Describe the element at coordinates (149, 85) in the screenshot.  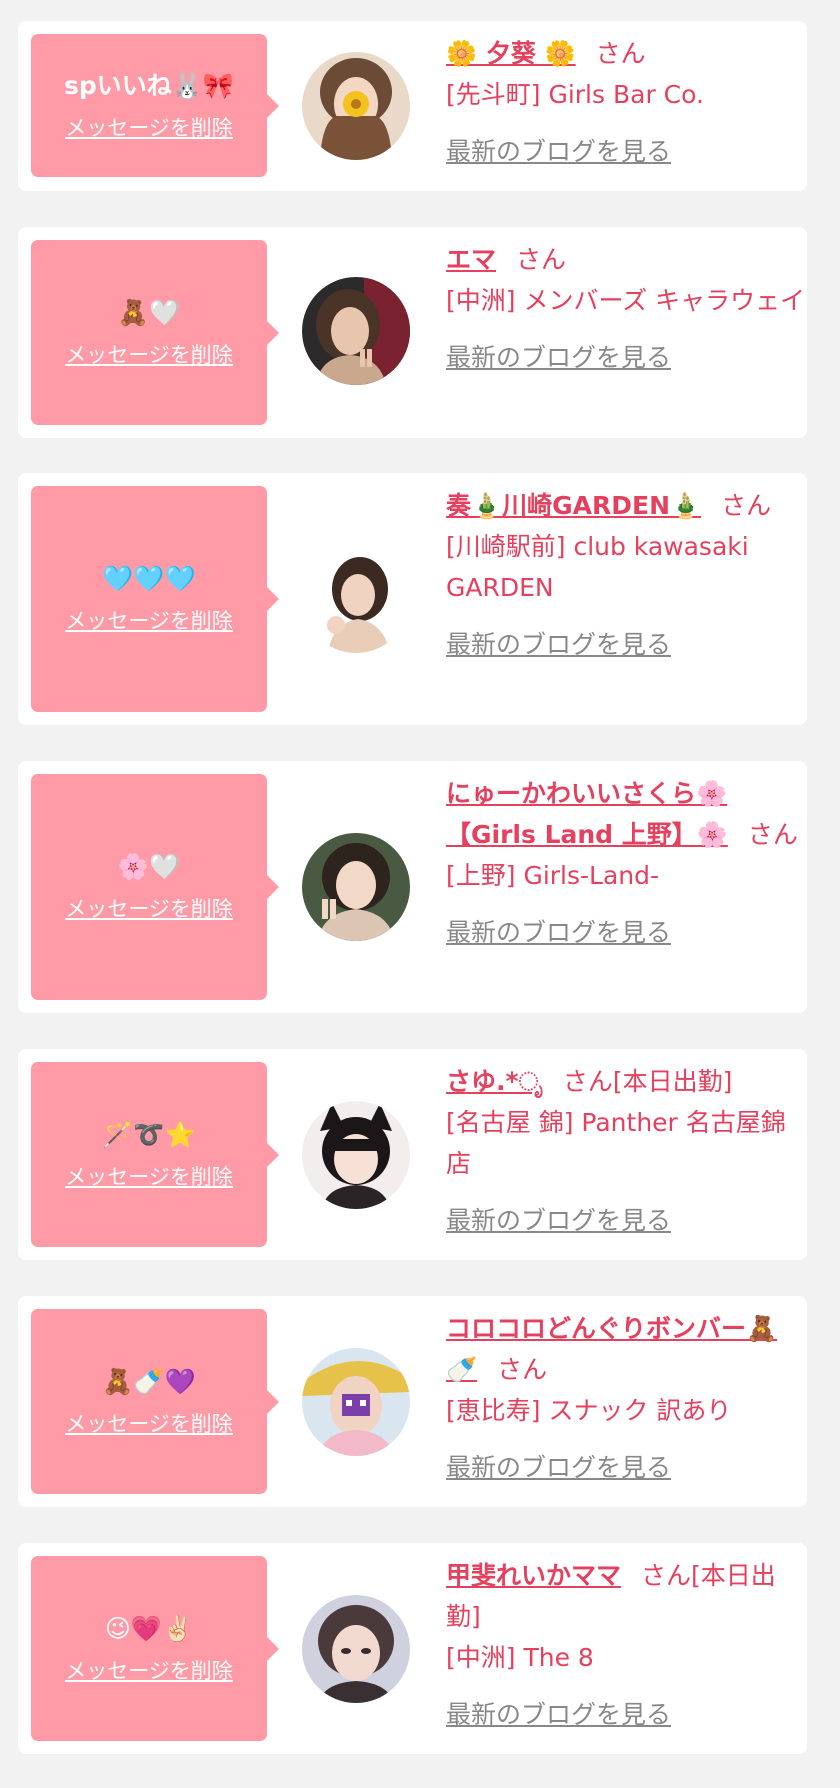
I see `message-text: spいいね🐰🎀` at that location.